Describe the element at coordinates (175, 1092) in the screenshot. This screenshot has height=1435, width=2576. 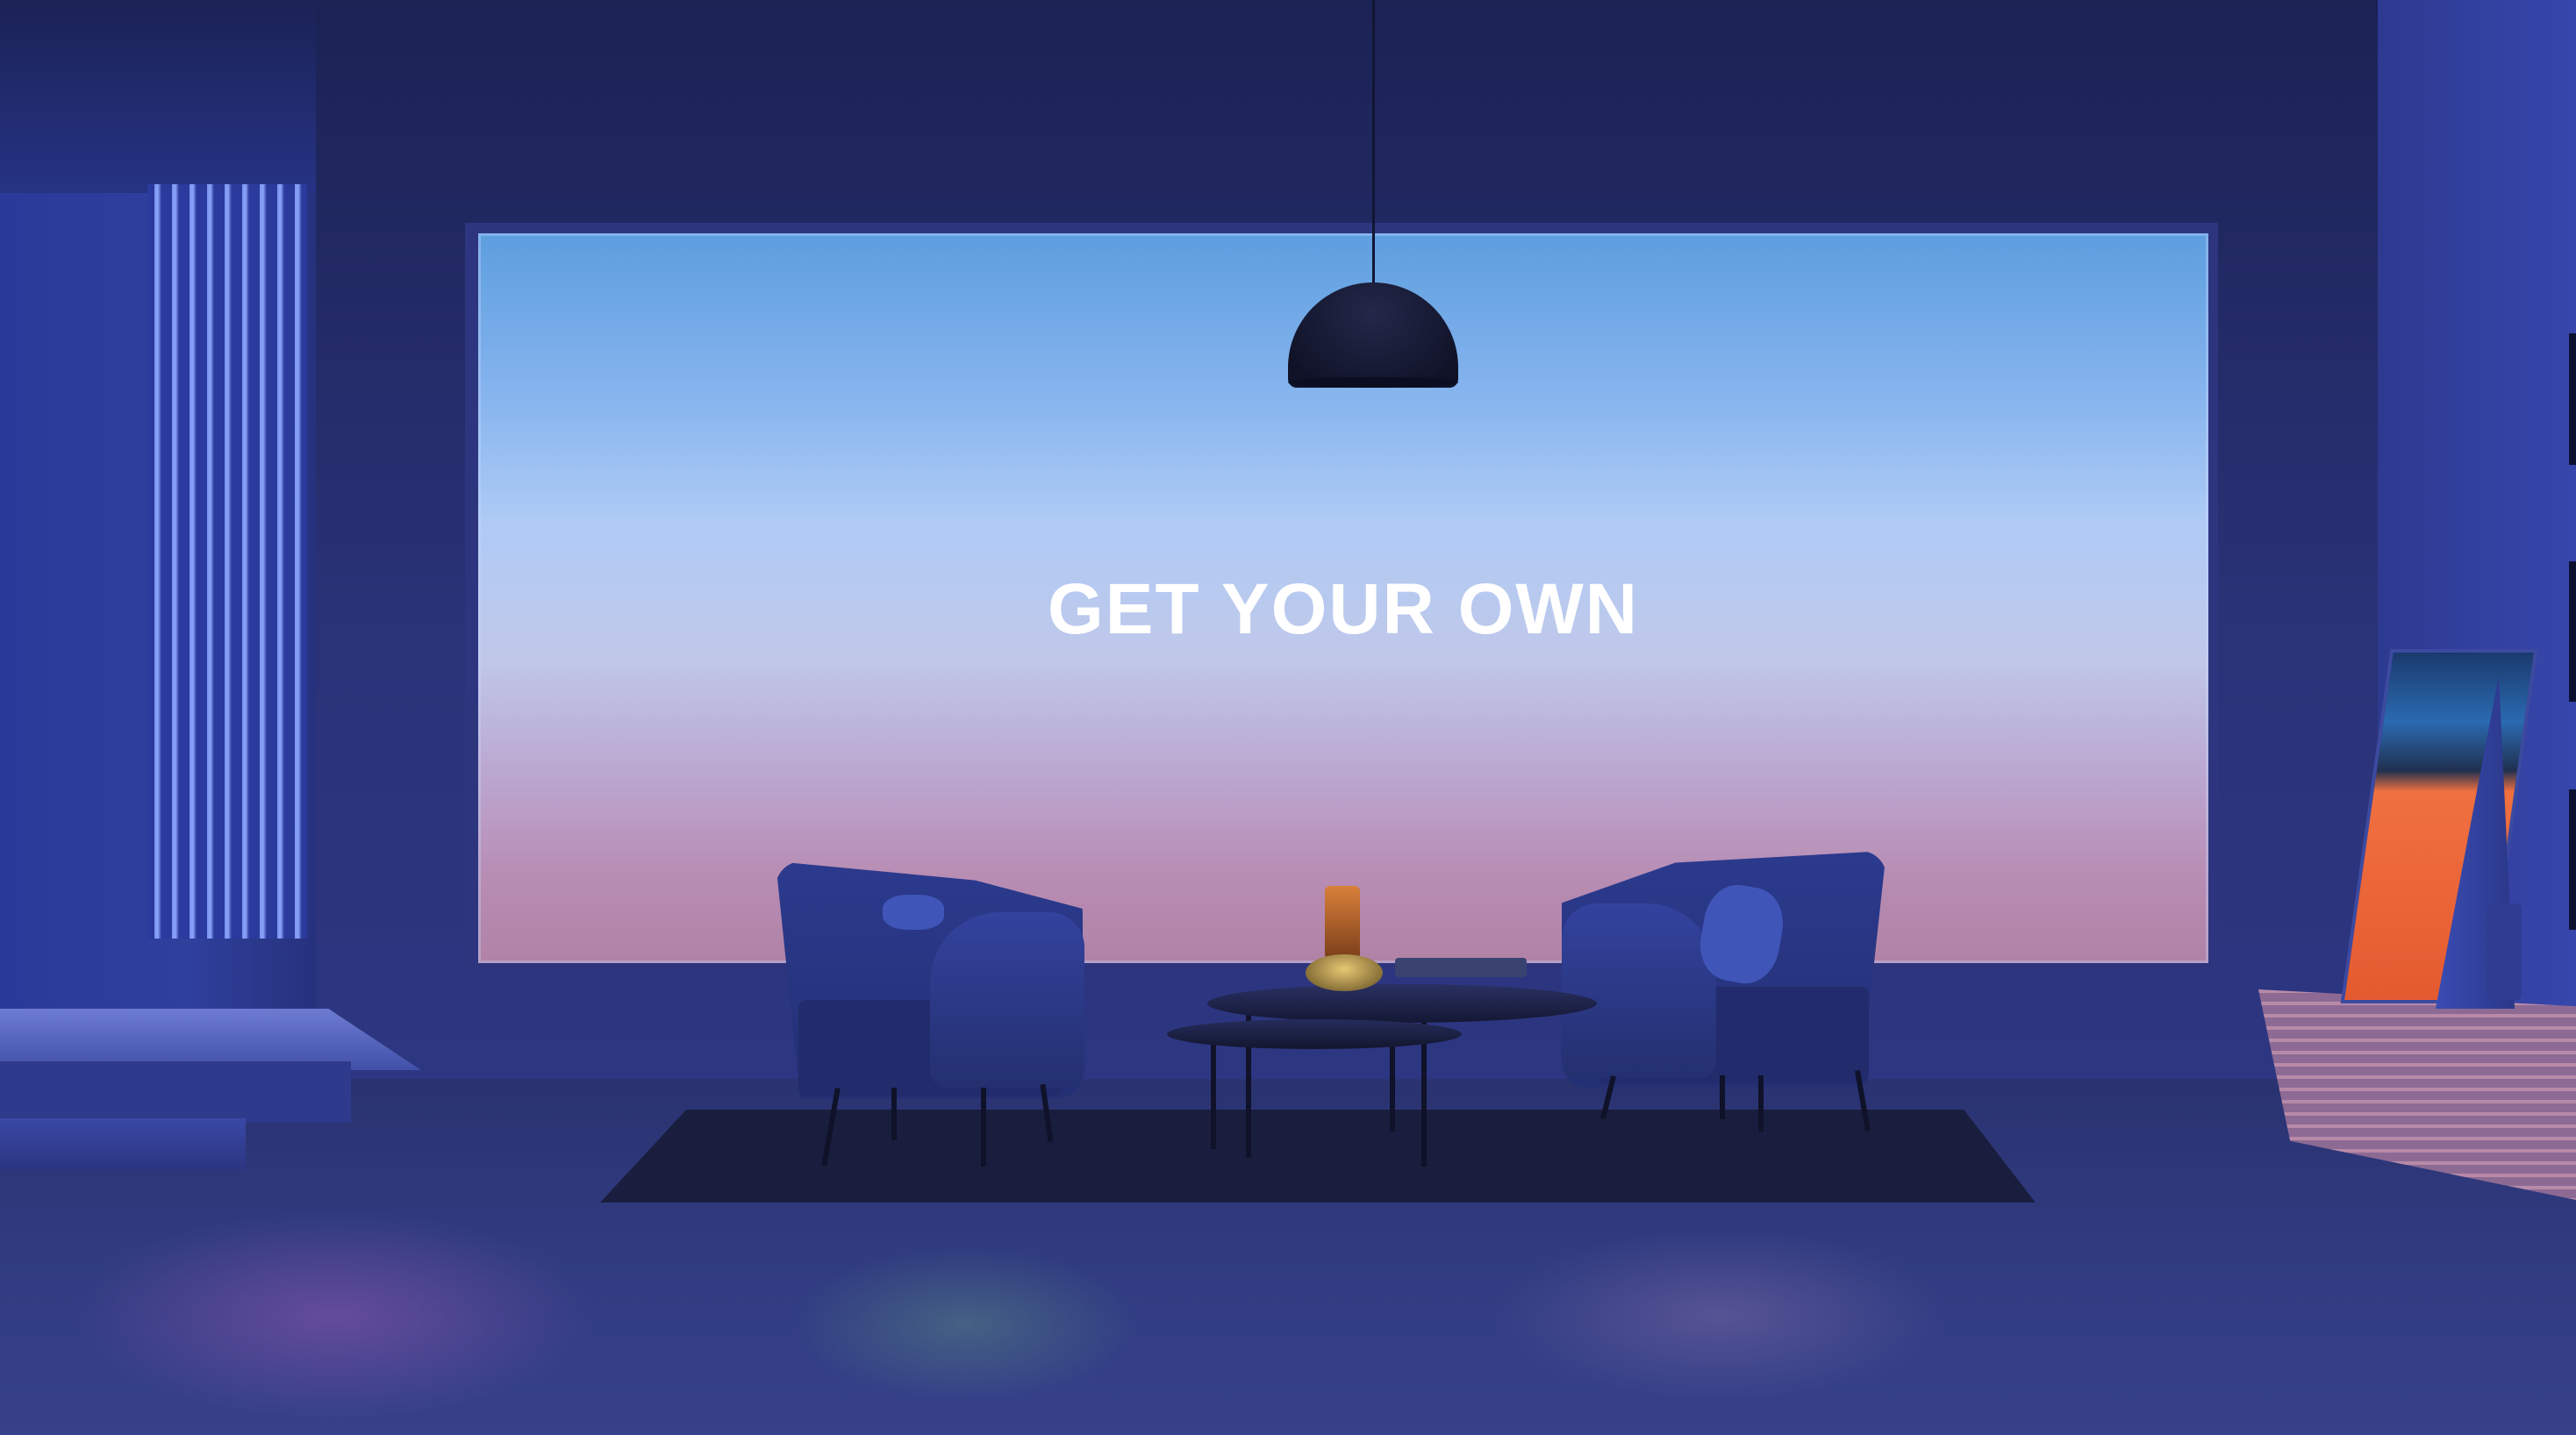
I see `step-face` at that location.